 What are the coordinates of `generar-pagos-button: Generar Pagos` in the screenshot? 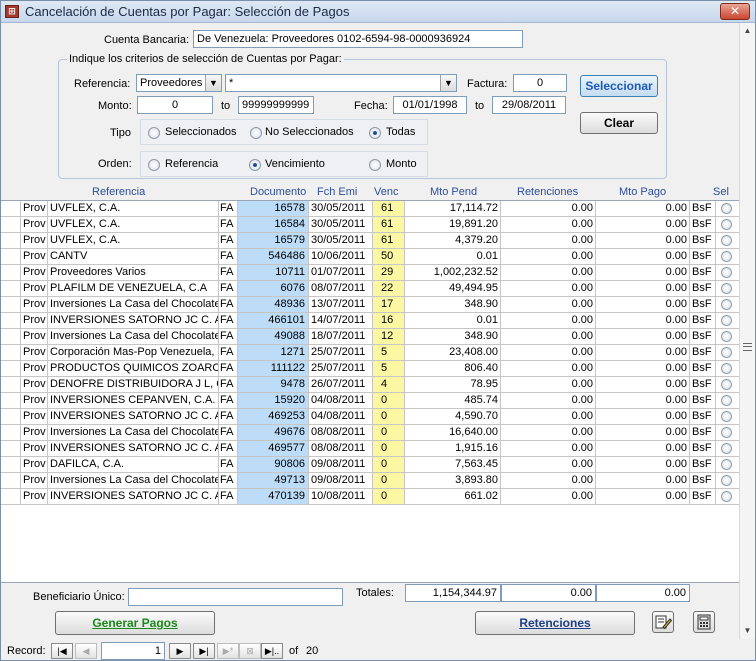 It's located at (135, 623).